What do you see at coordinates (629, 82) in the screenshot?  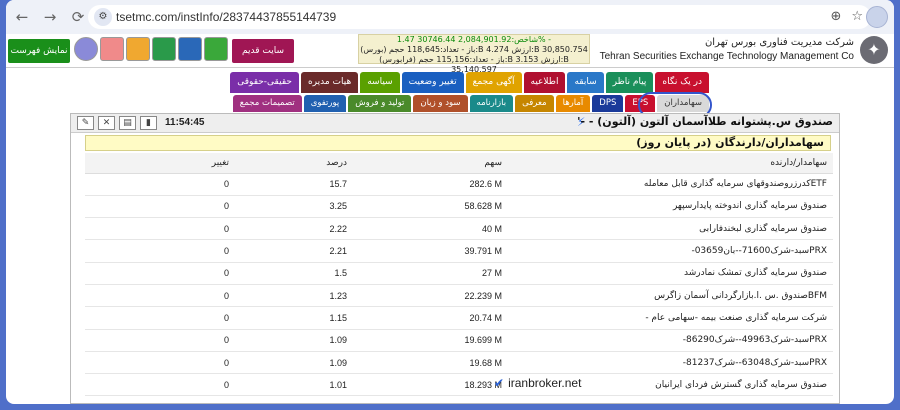 I see `tab-primary-1: پیام ناظر` at bounding box center [629, 82].